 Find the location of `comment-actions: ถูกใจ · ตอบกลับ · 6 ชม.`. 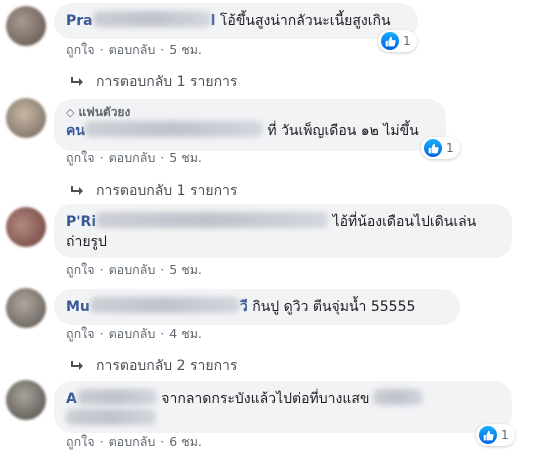

comment-actions: ถูกใจ · ตอบกลับ · 6 ชม. is located at coordinates (134, 442).